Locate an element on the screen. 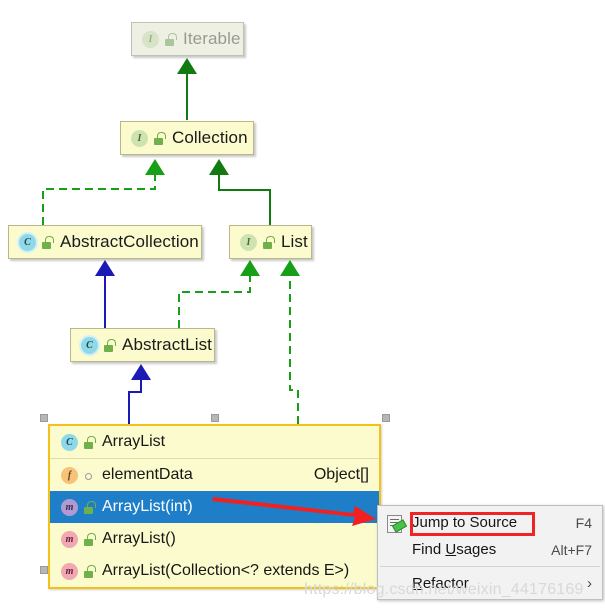  menu-item-label: Find Usages is located at coordinates (473, 549).